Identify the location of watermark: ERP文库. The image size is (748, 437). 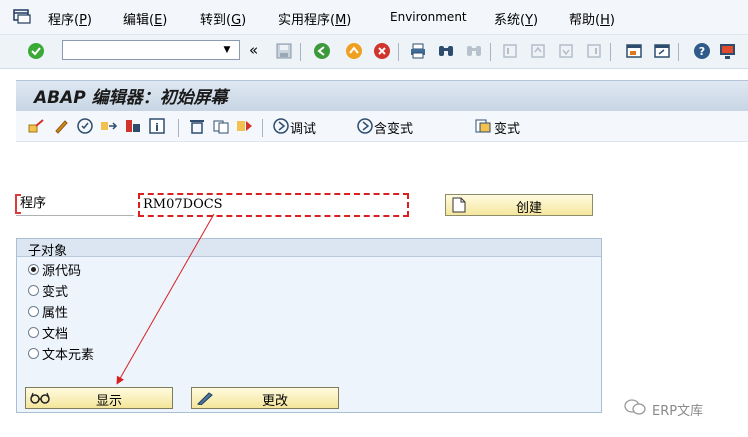
(663, 409).